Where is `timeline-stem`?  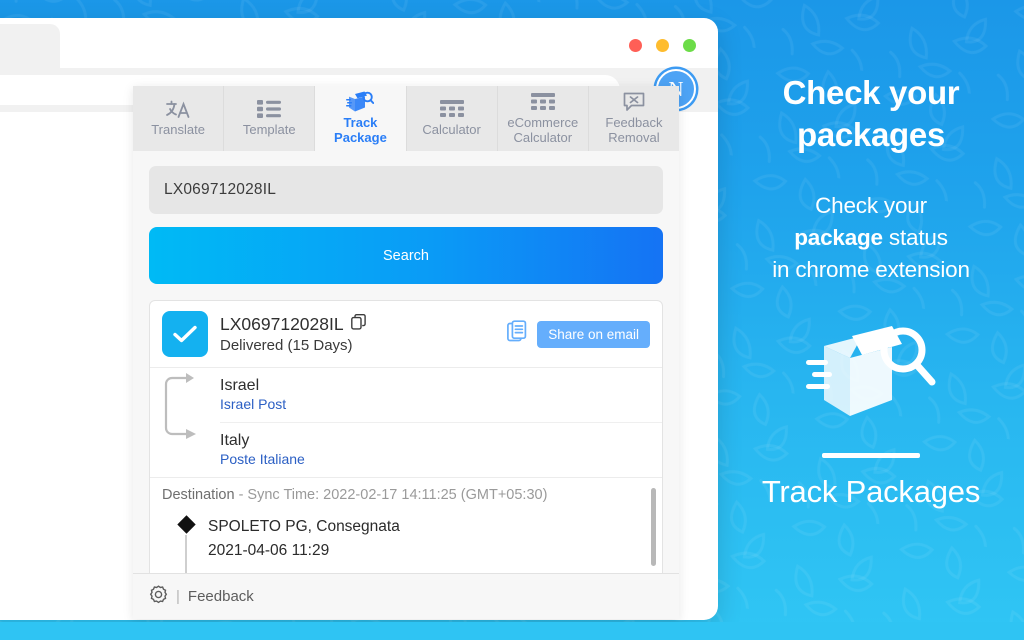 timeline-stem is located at coordinates (186, 554).